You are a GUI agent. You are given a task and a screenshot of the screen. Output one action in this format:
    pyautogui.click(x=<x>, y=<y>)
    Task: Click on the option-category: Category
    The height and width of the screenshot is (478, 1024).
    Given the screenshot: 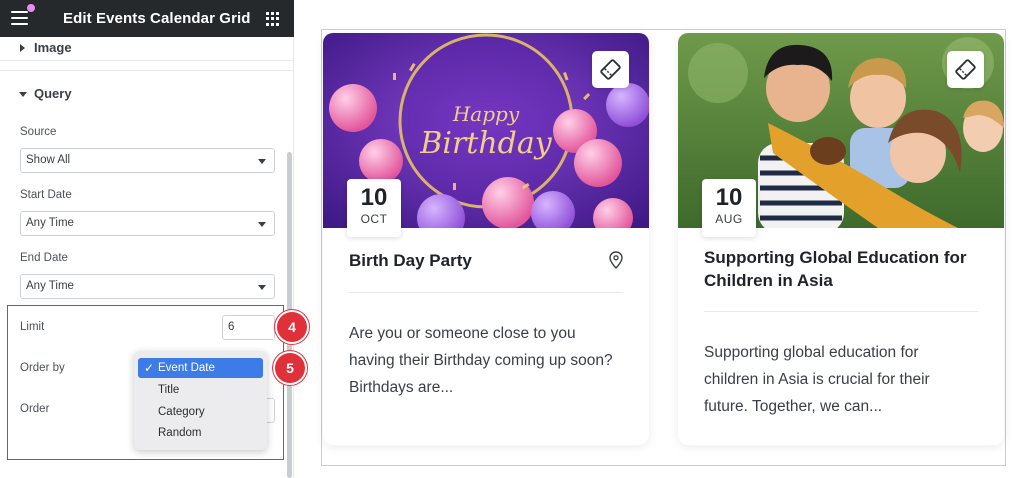 What is the action you would take?
    pyautogui.click(x=200, y=412)
    